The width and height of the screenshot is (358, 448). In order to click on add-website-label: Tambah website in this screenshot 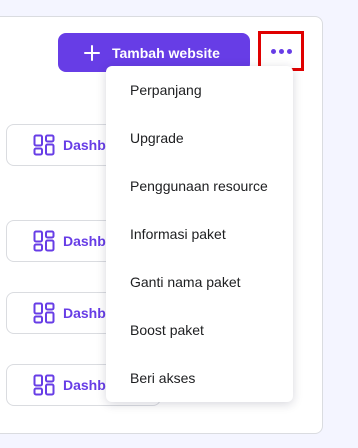, I will do `click(166, 52)`.